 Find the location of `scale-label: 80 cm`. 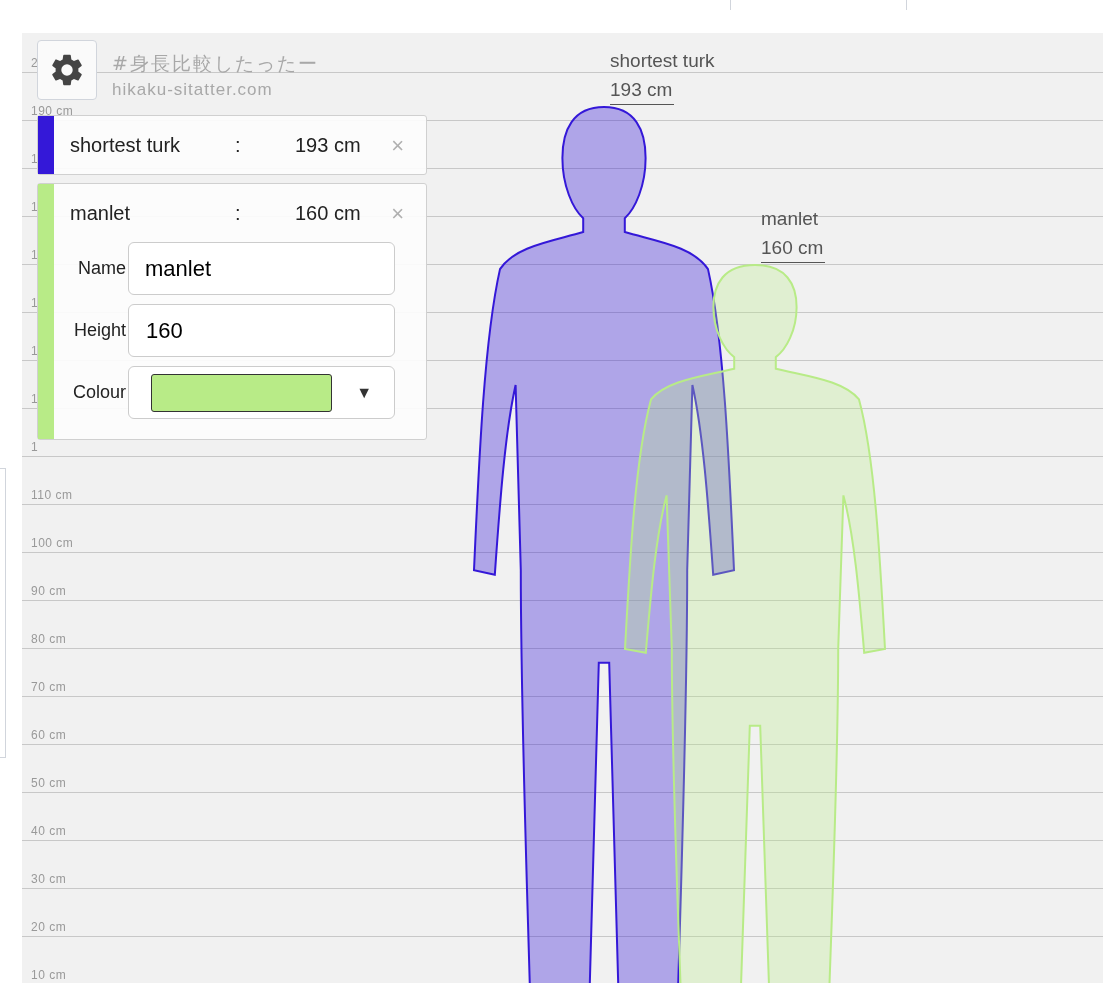

scale-label: 80 cm is located at coordinates (49, 639).